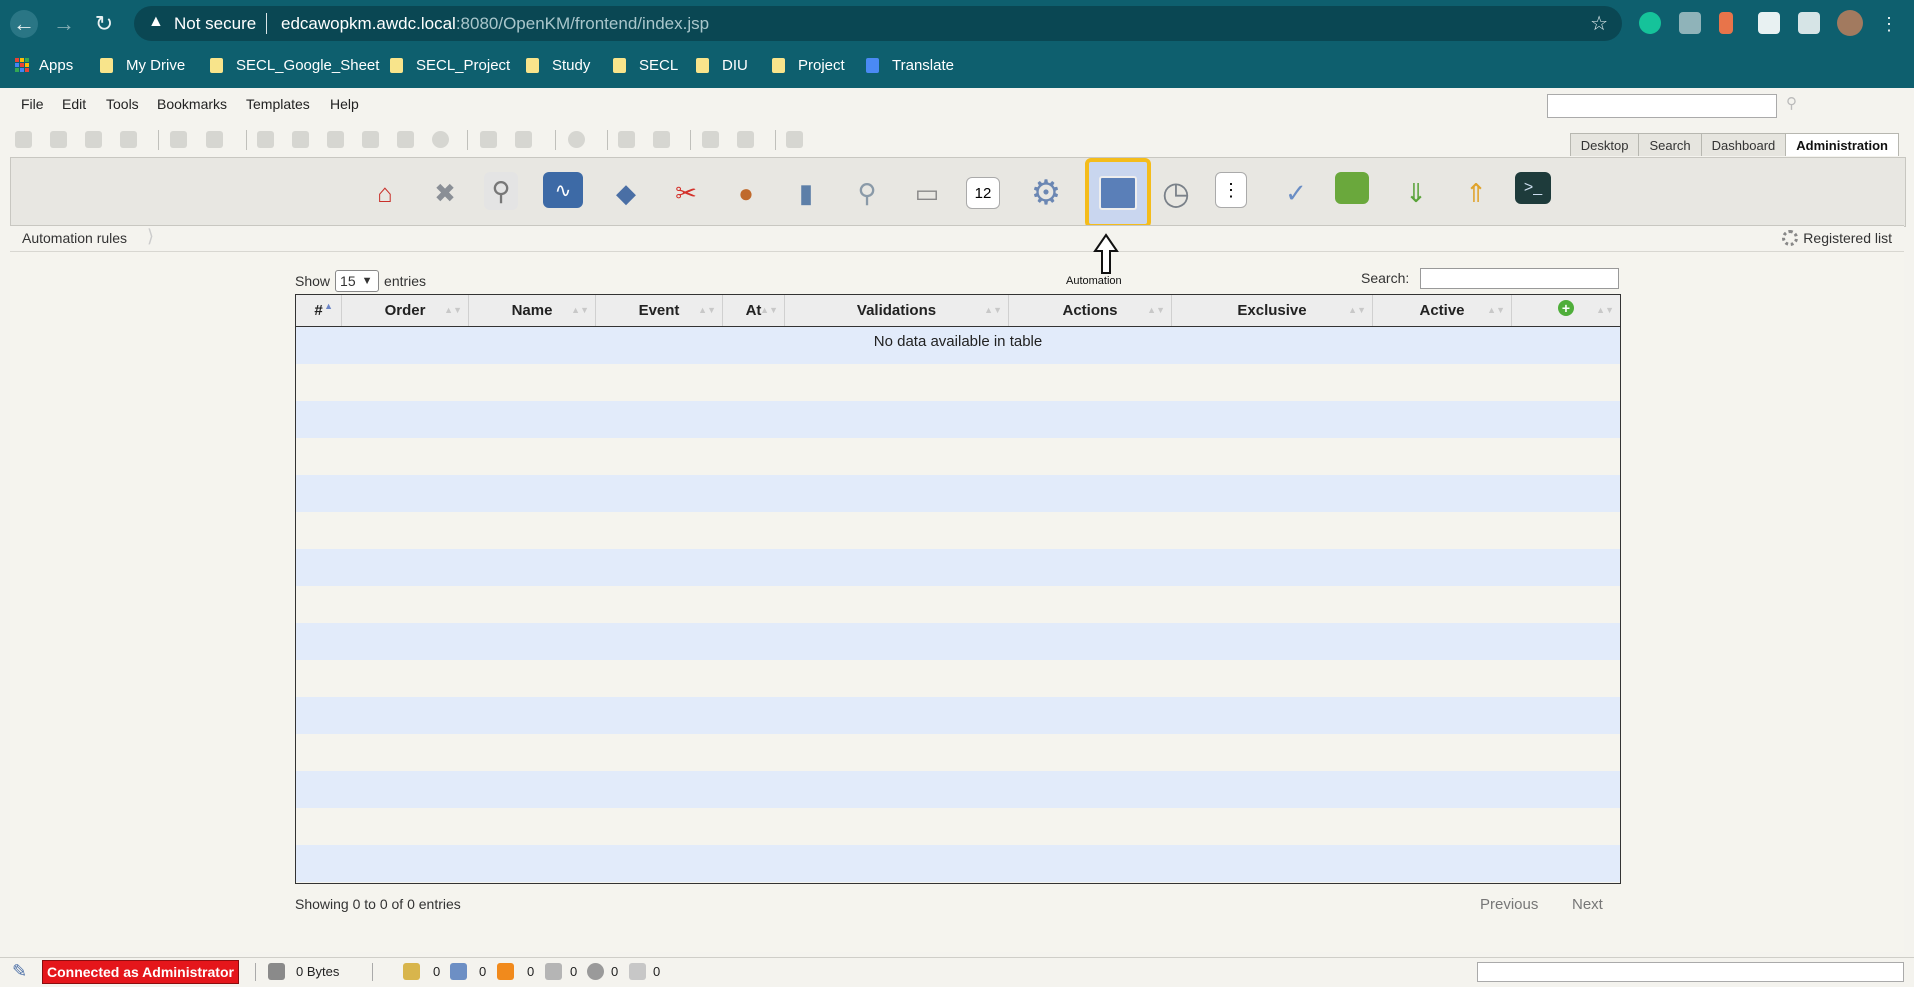 The height and width of the screenshot is (987, 1914). Describe the element at coordinates (1296, 193) in the screenshot. I see `brush-icon: ✓` at that location.